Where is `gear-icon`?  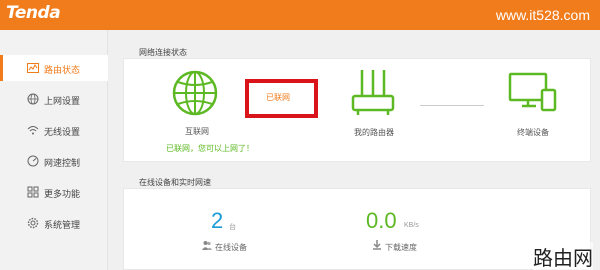 gear-icon is located at coordinates (33, 223).